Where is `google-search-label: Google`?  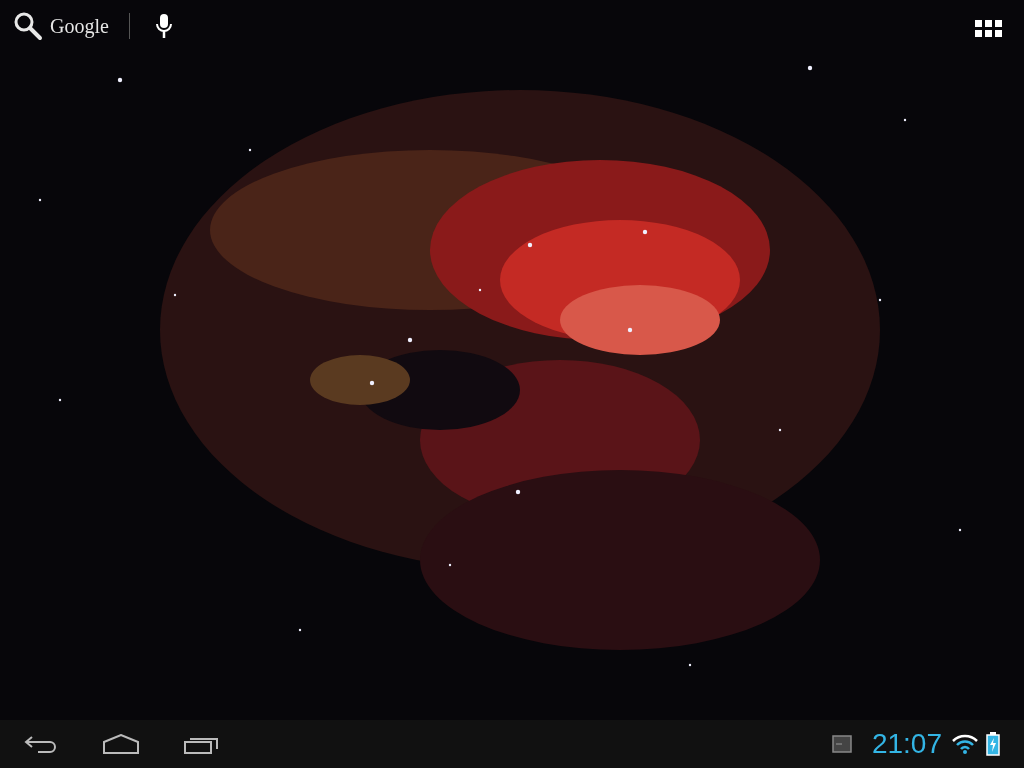
google-search-label: Google is located at coordinates (79, 26).